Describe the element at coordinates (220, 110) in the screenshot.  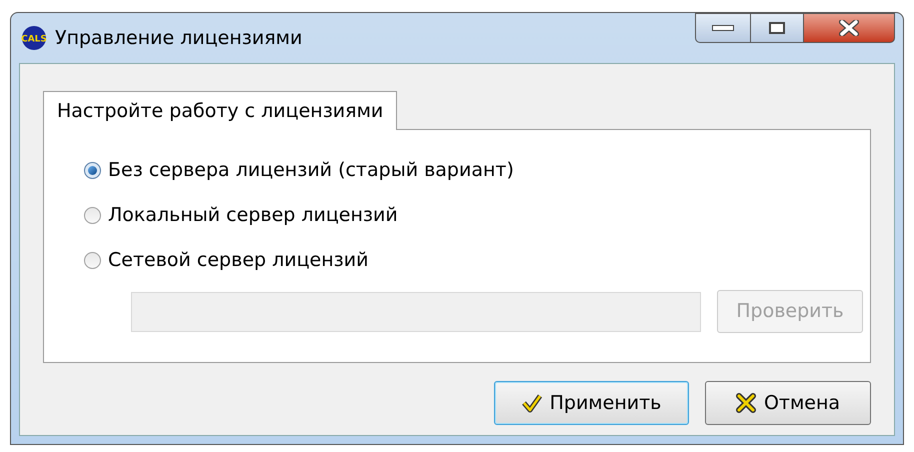
I see `tab: Настройте работу с лицензиями` at that location.